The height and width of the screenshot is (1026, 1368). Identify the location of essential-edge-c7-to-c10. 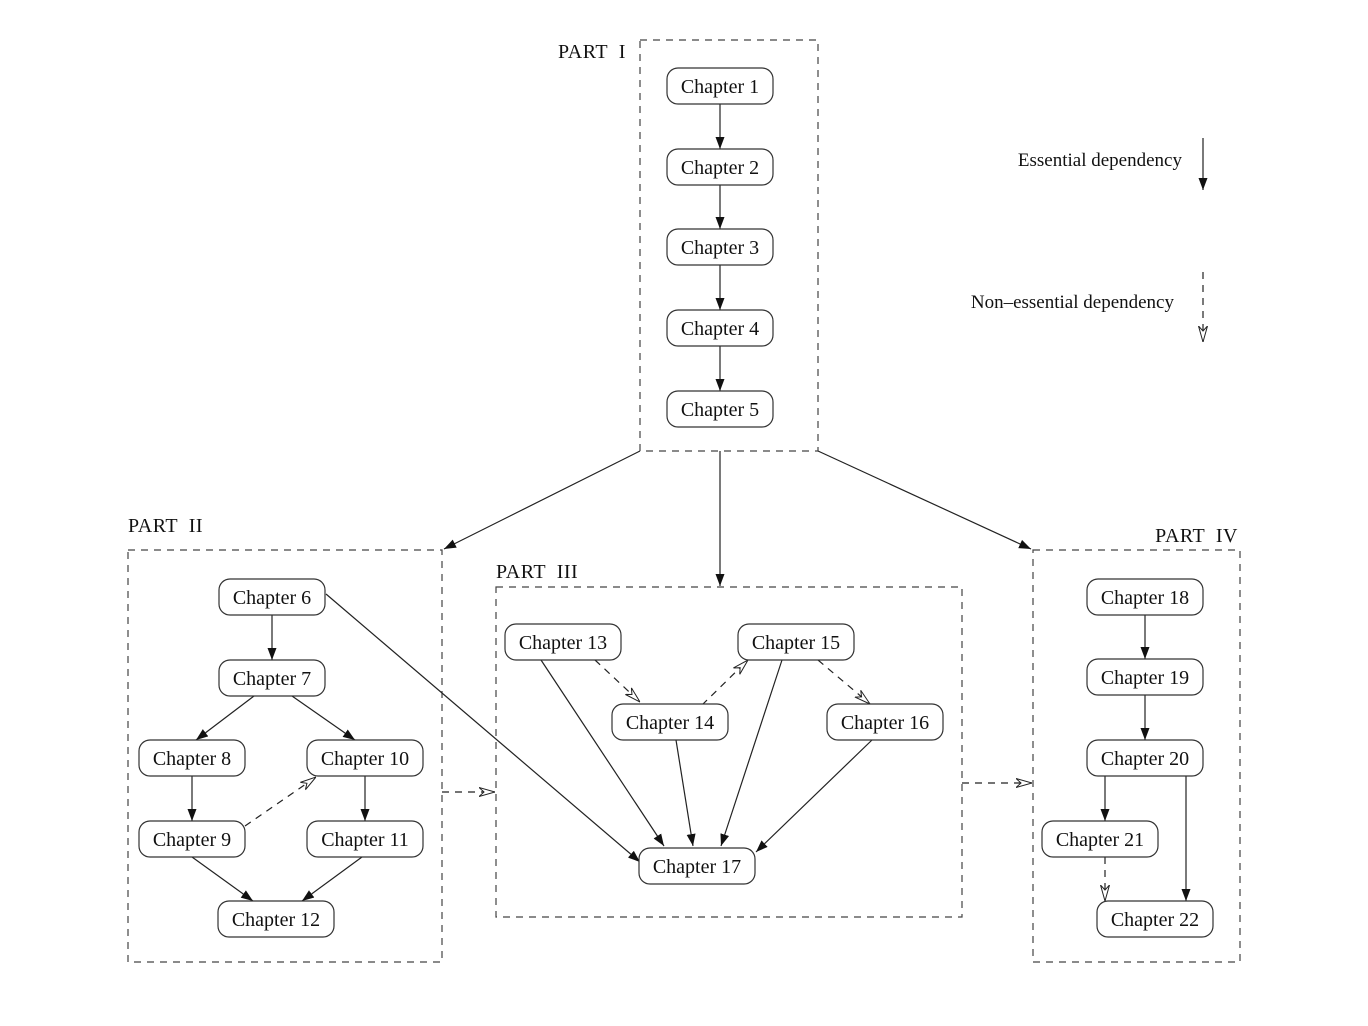
(323, 718).